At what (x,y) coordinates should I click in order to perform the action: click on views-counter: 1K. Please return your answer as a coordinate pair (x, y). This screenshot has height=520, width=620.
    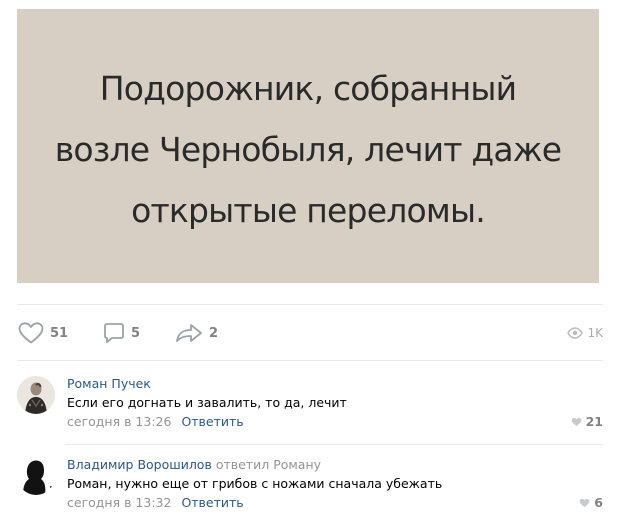
    Looking at the image, I should click on (585, 333).